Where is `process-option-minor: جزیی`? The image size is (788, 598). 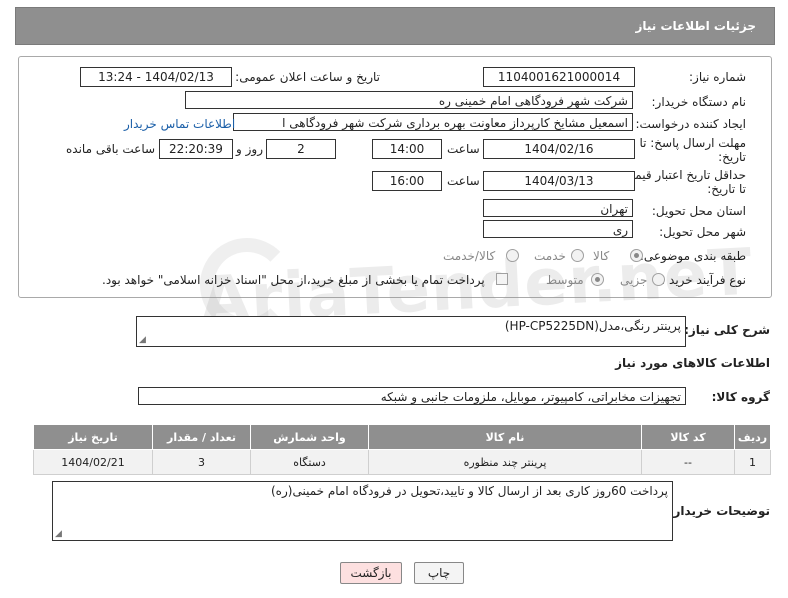
process-option-minor: جزیی is located at coordinates (634, 280).